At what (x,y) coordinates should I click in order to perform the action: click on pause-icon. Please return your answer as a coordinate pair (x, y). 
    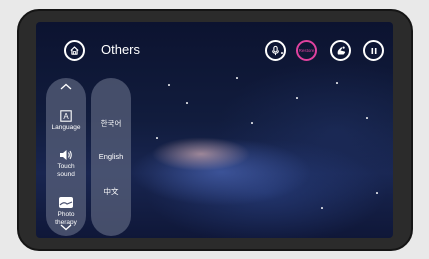
    Looking at the image, I should click on (373, 50).